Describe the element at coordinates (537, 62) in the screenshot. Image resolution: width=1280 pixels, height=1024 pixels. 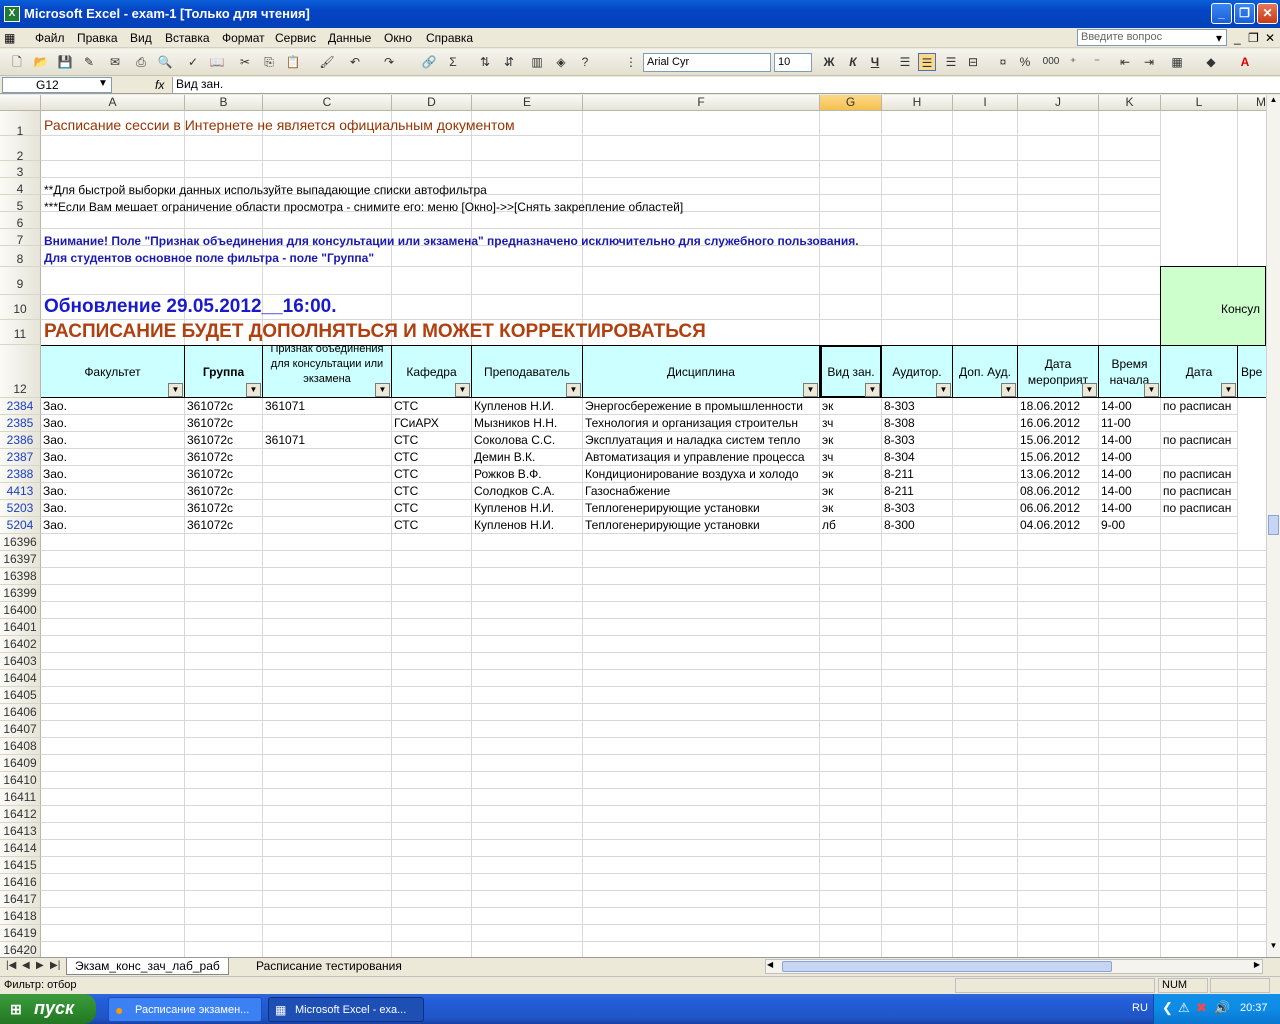
I see `chart-wizard-icon: ▥` at that location.